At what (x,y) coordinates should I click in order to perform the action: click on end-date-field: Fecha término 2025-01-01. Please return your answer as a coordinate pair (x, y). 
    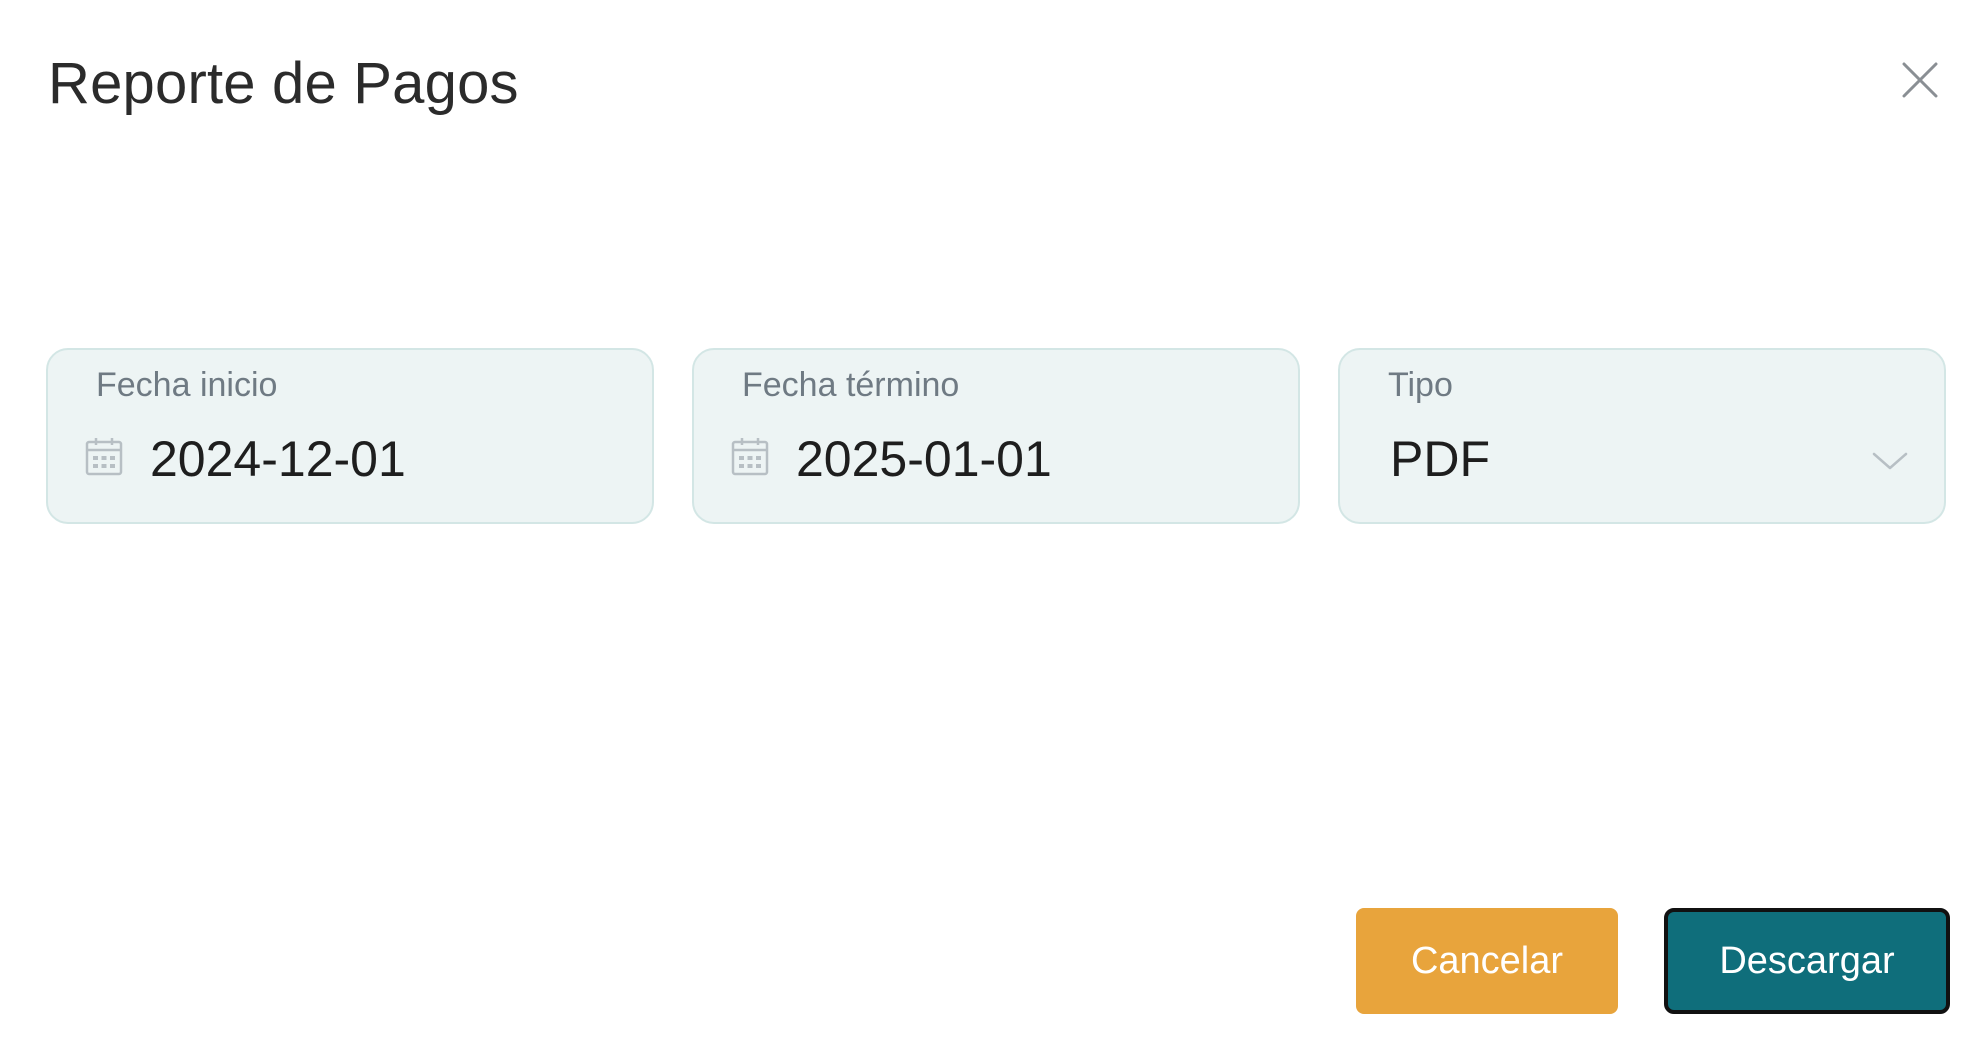
    Looking at the image, I should click on (996, 436).